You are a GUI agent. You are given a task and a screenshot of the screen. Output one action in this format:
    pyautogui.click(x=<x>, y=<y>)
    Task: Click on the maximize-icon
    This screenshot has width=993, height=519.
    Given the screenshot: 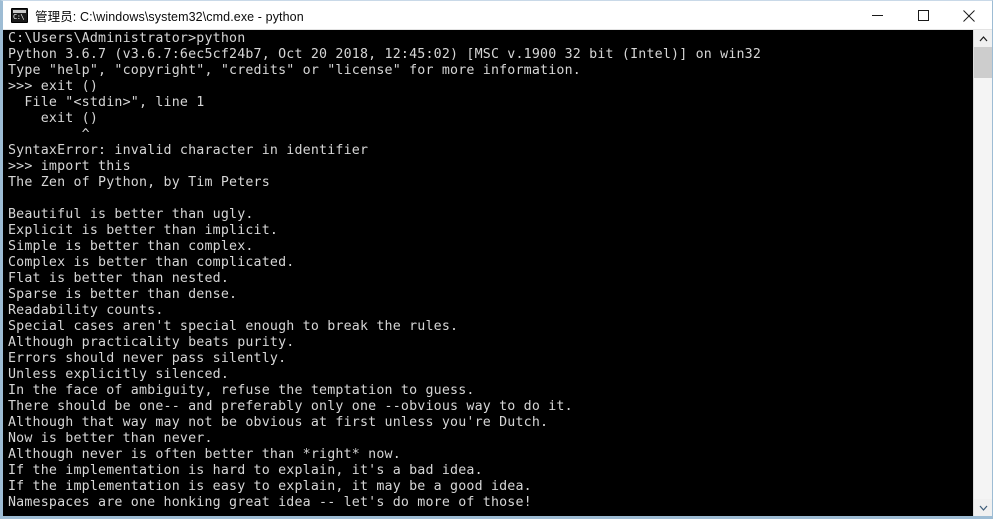 What is the action you would take?
    pyautogui.click(x=923, y=15)
    